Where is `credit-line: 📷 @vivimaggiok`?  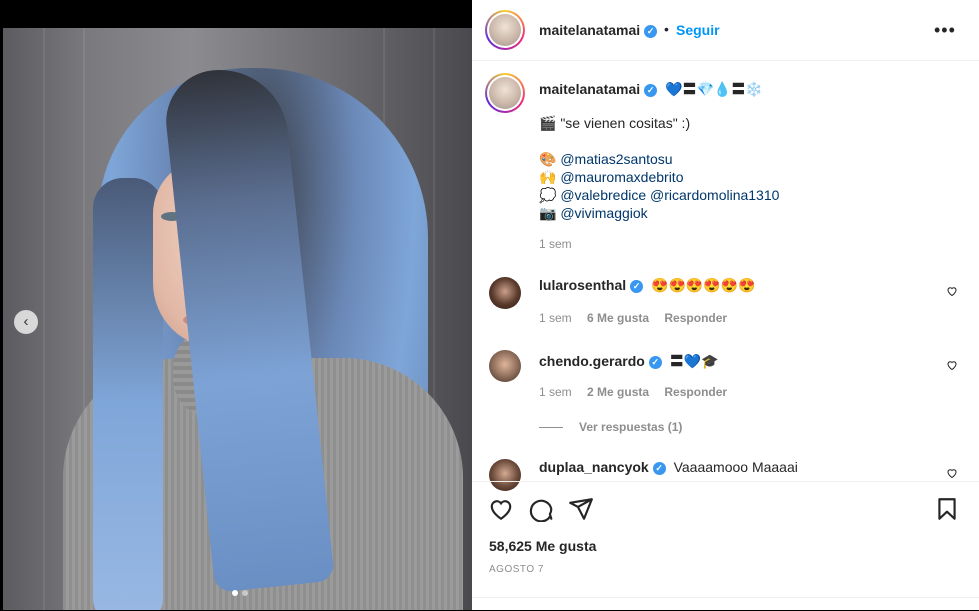
credit-line: 📷 @vivimaggiok is located at coordinates (593, 213).